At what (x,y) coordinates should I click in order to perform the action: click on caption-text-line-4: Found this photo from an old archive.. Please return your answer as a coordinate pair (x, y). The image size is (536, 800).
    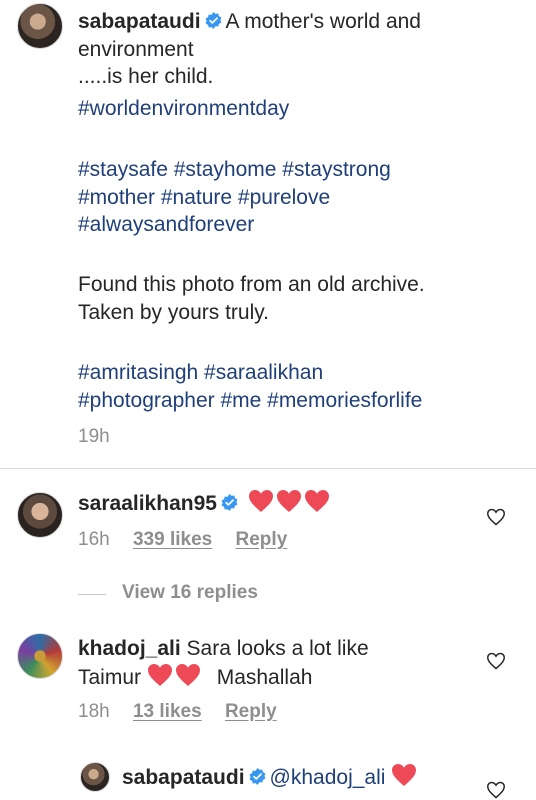
    Looking at the image, I should click on (251, 284).